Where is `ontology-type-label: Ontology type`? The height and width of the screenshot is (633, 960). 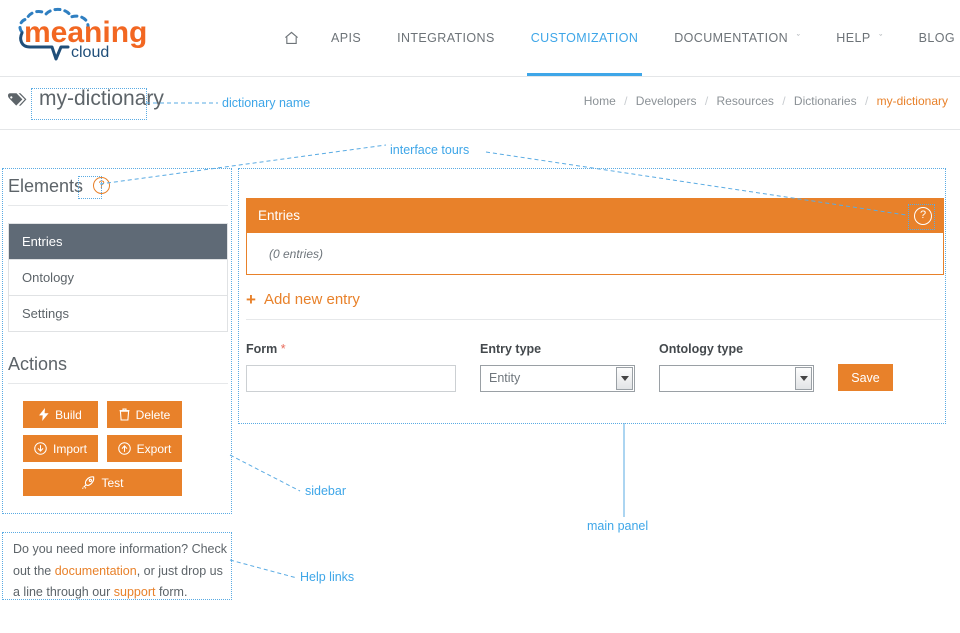 ontology-type-label: Ontology type is located at coordinates (701, 349).